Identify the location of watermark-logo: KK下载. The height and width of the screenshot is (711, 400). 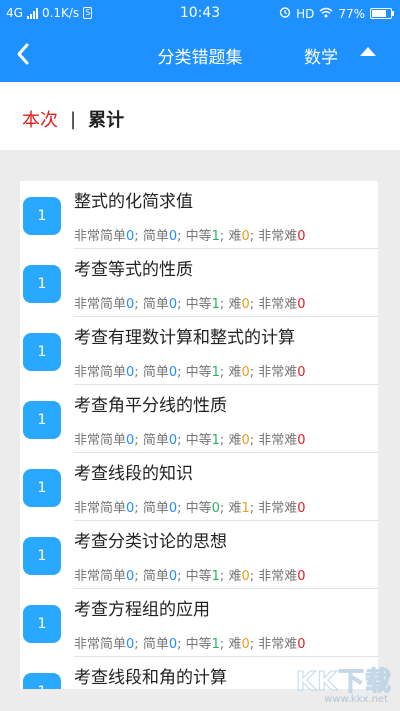
(343, 682).